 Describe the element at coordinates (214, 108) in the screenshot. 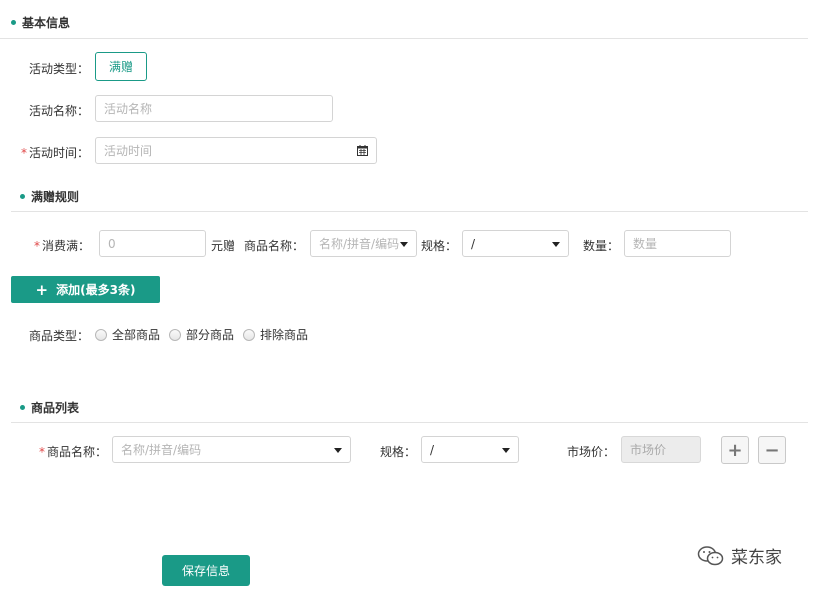

I see `activity-name-input: 活动名称` at that location.